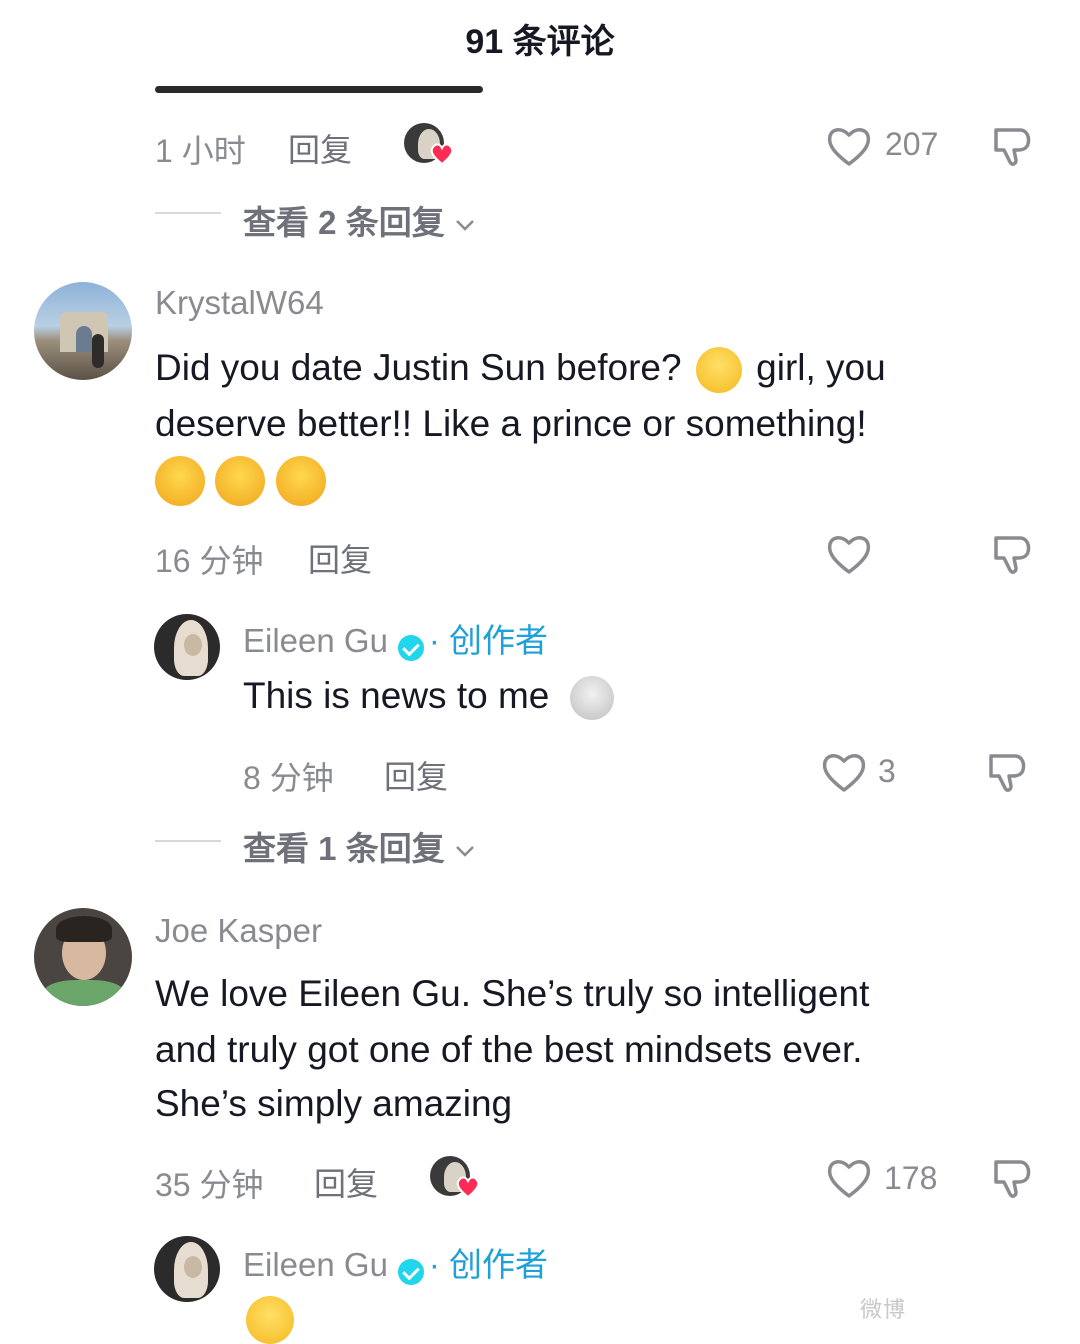 The height and width of the screenshot is (1344, 1080). What do you see at coordinates (718, 370) in the screenshot?
I see `grinning-sweat-emoji-icon` at bounding box center [718, 370].